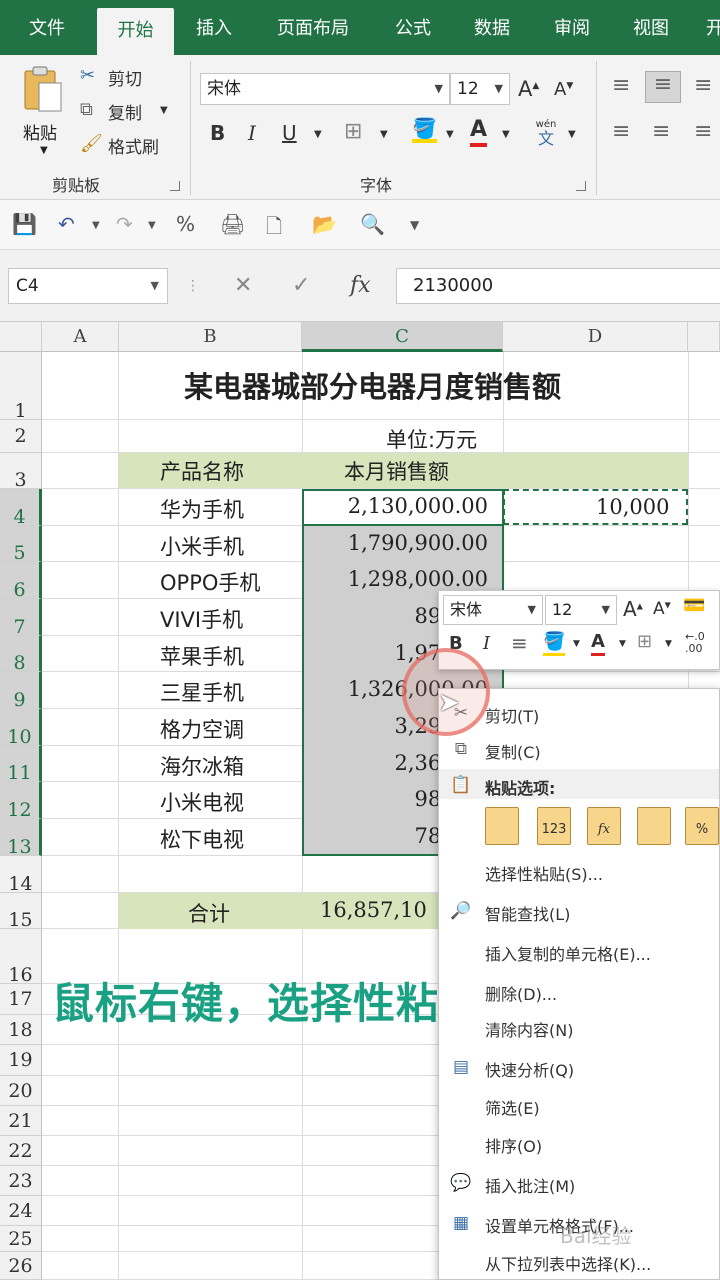 This screenshot has width=720, height=1280. I want to click on print-preview-icon: 🖨, so click(232, 224).